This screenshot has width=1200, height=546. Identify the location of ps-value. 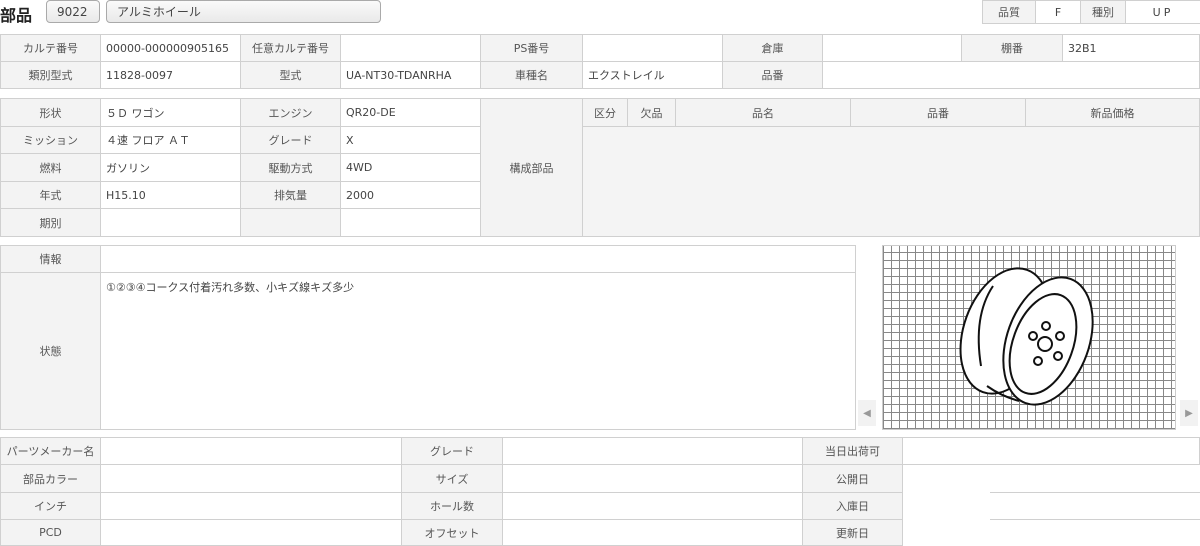
(652, 48).